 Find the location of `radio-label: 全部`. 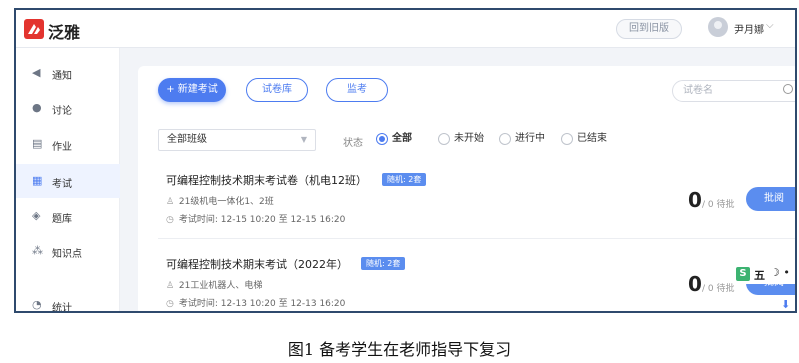

radio-label: 全部 is located at coordinates (402, 138).